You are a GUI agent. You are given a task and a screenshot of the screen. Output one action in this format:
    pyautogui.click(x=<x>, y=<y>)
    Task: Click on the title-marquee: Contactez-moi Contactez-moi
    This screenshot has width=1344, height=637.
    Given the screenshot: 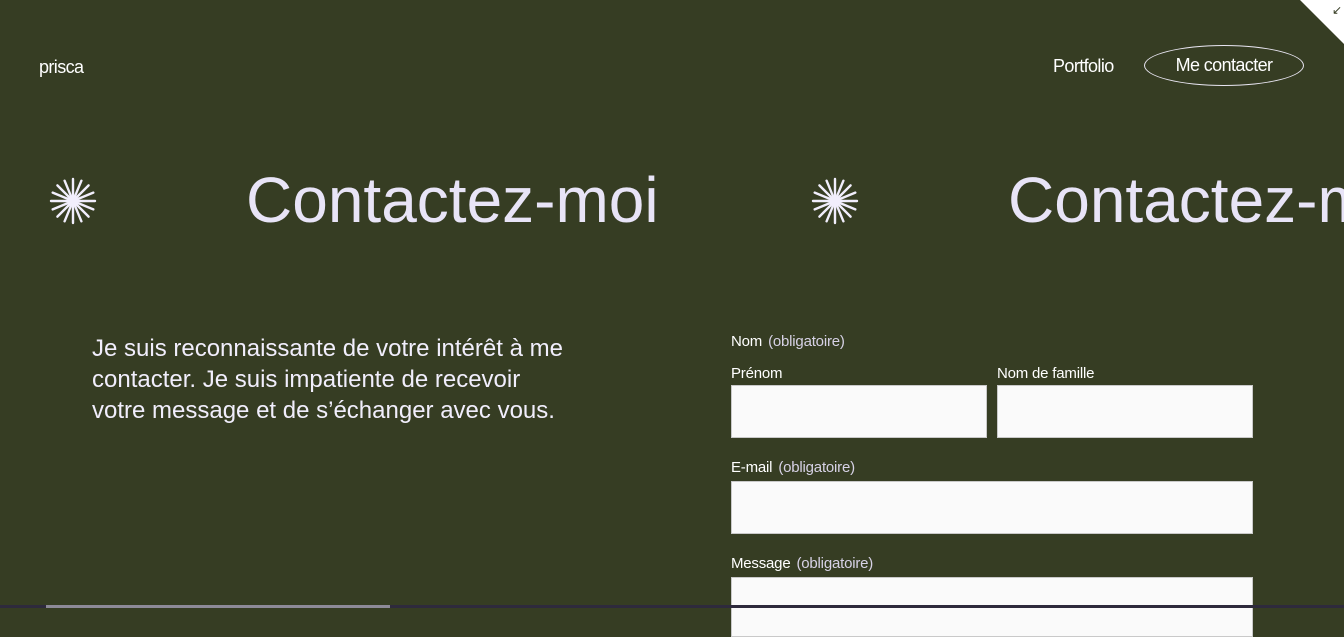 What is the action you would take?
    pyautogui.click(x=672, y=200)
    